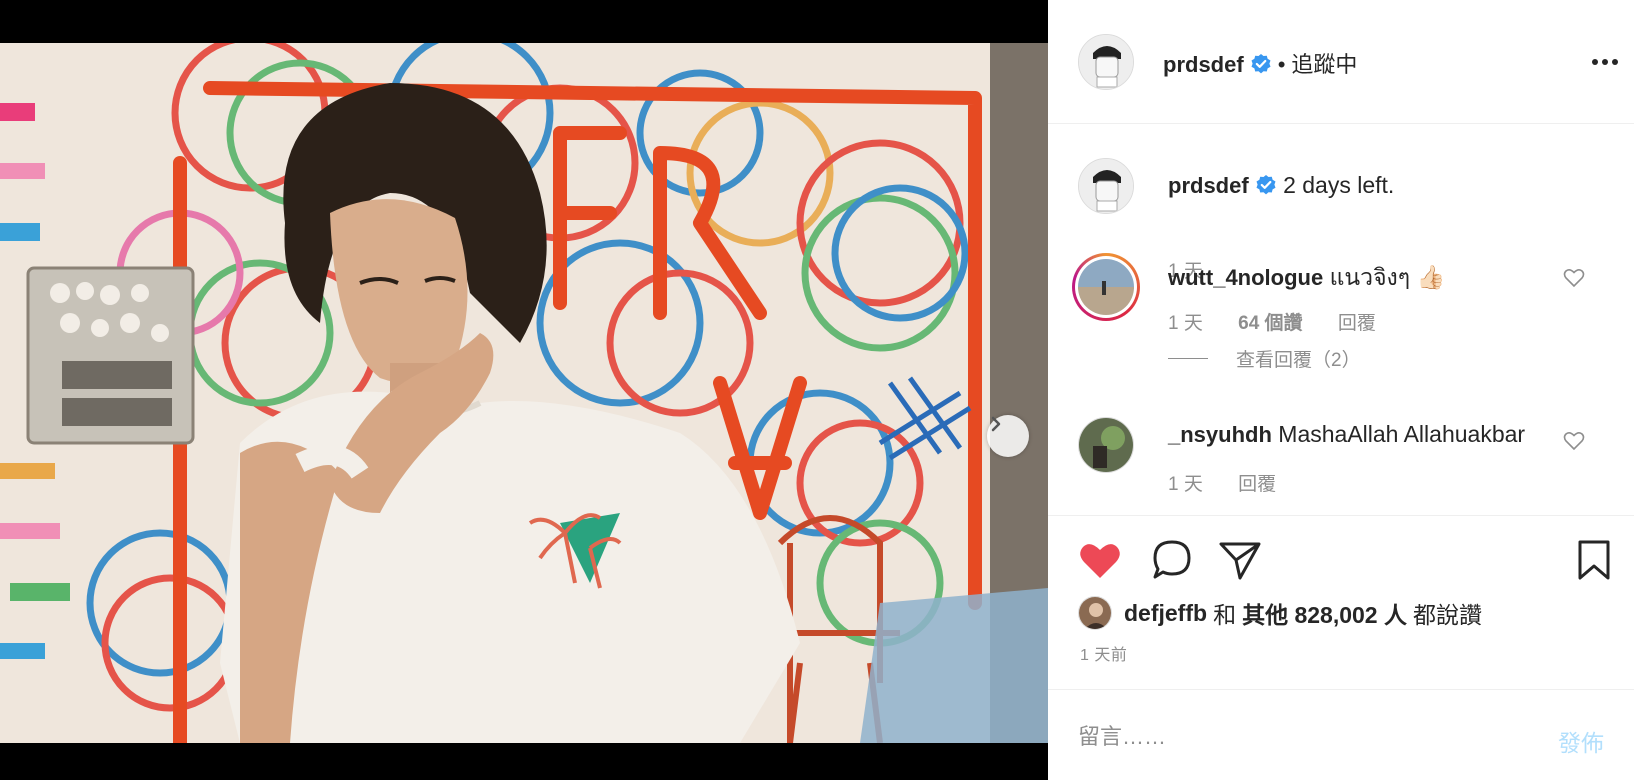 This screenshot has height=780, width=1634. What do you see at coordinates (1594, 560) in the screenshot?
I see `bookmark-icon` at bounding box center [1594, 560].